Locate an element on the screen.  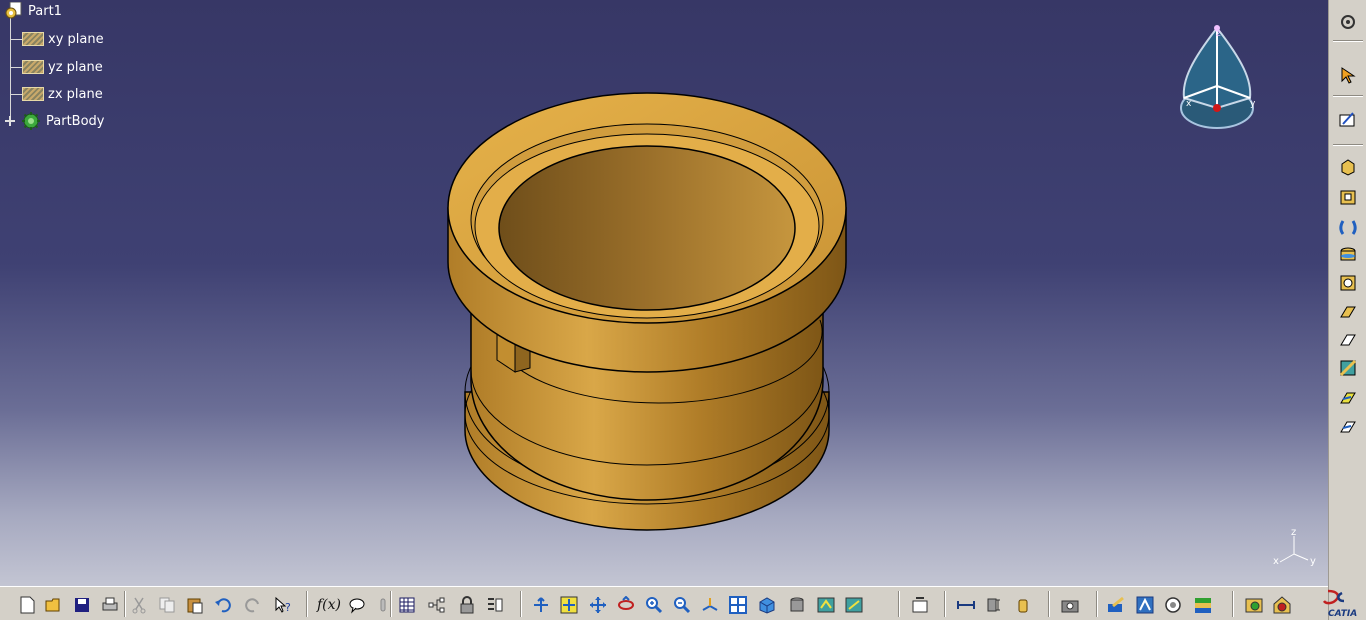
color-map-icon is located at coordinates (1203, 605).